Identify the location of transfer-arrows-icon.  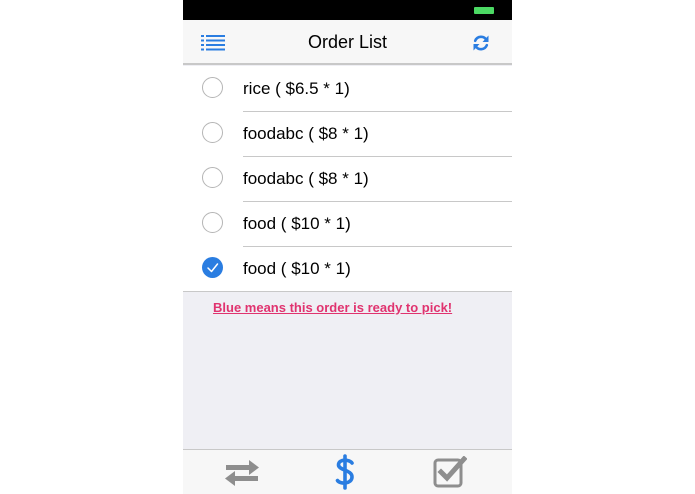
(242, 473).